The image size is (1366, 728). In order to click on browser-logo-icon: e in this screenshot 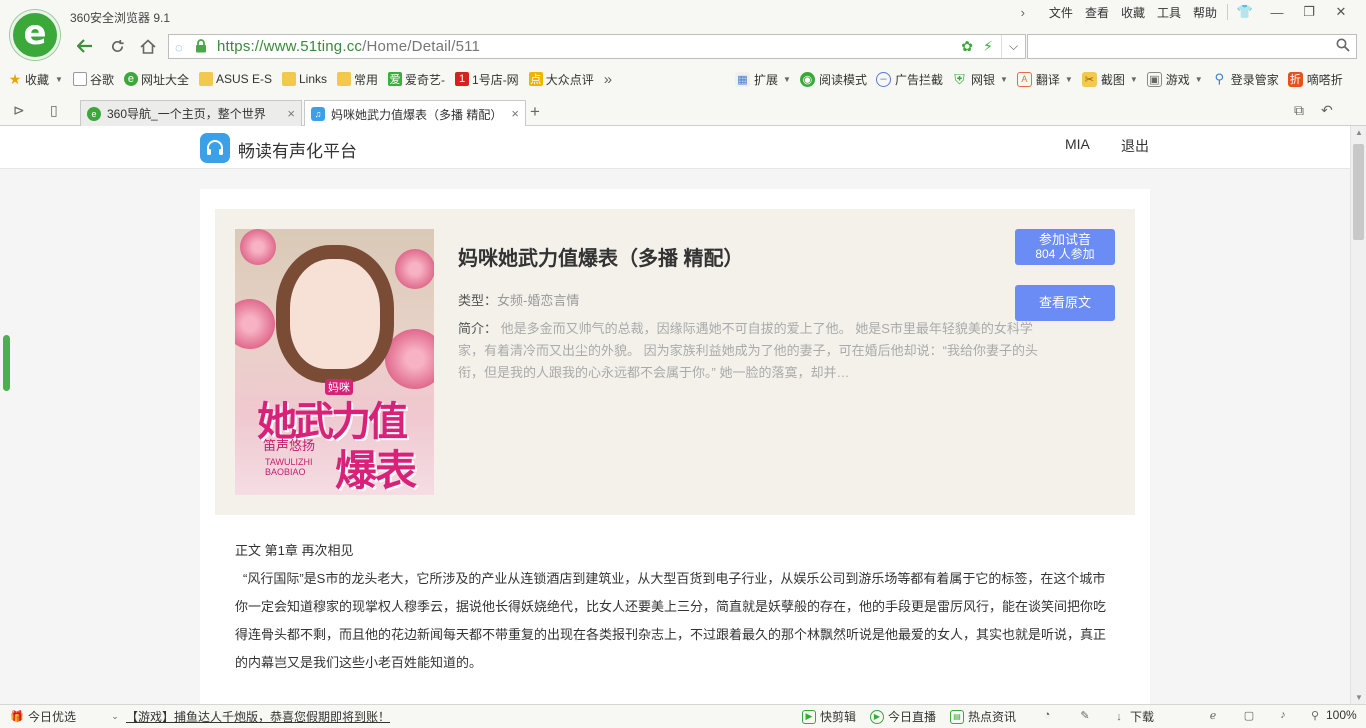, I will do `click(35, 35)`.